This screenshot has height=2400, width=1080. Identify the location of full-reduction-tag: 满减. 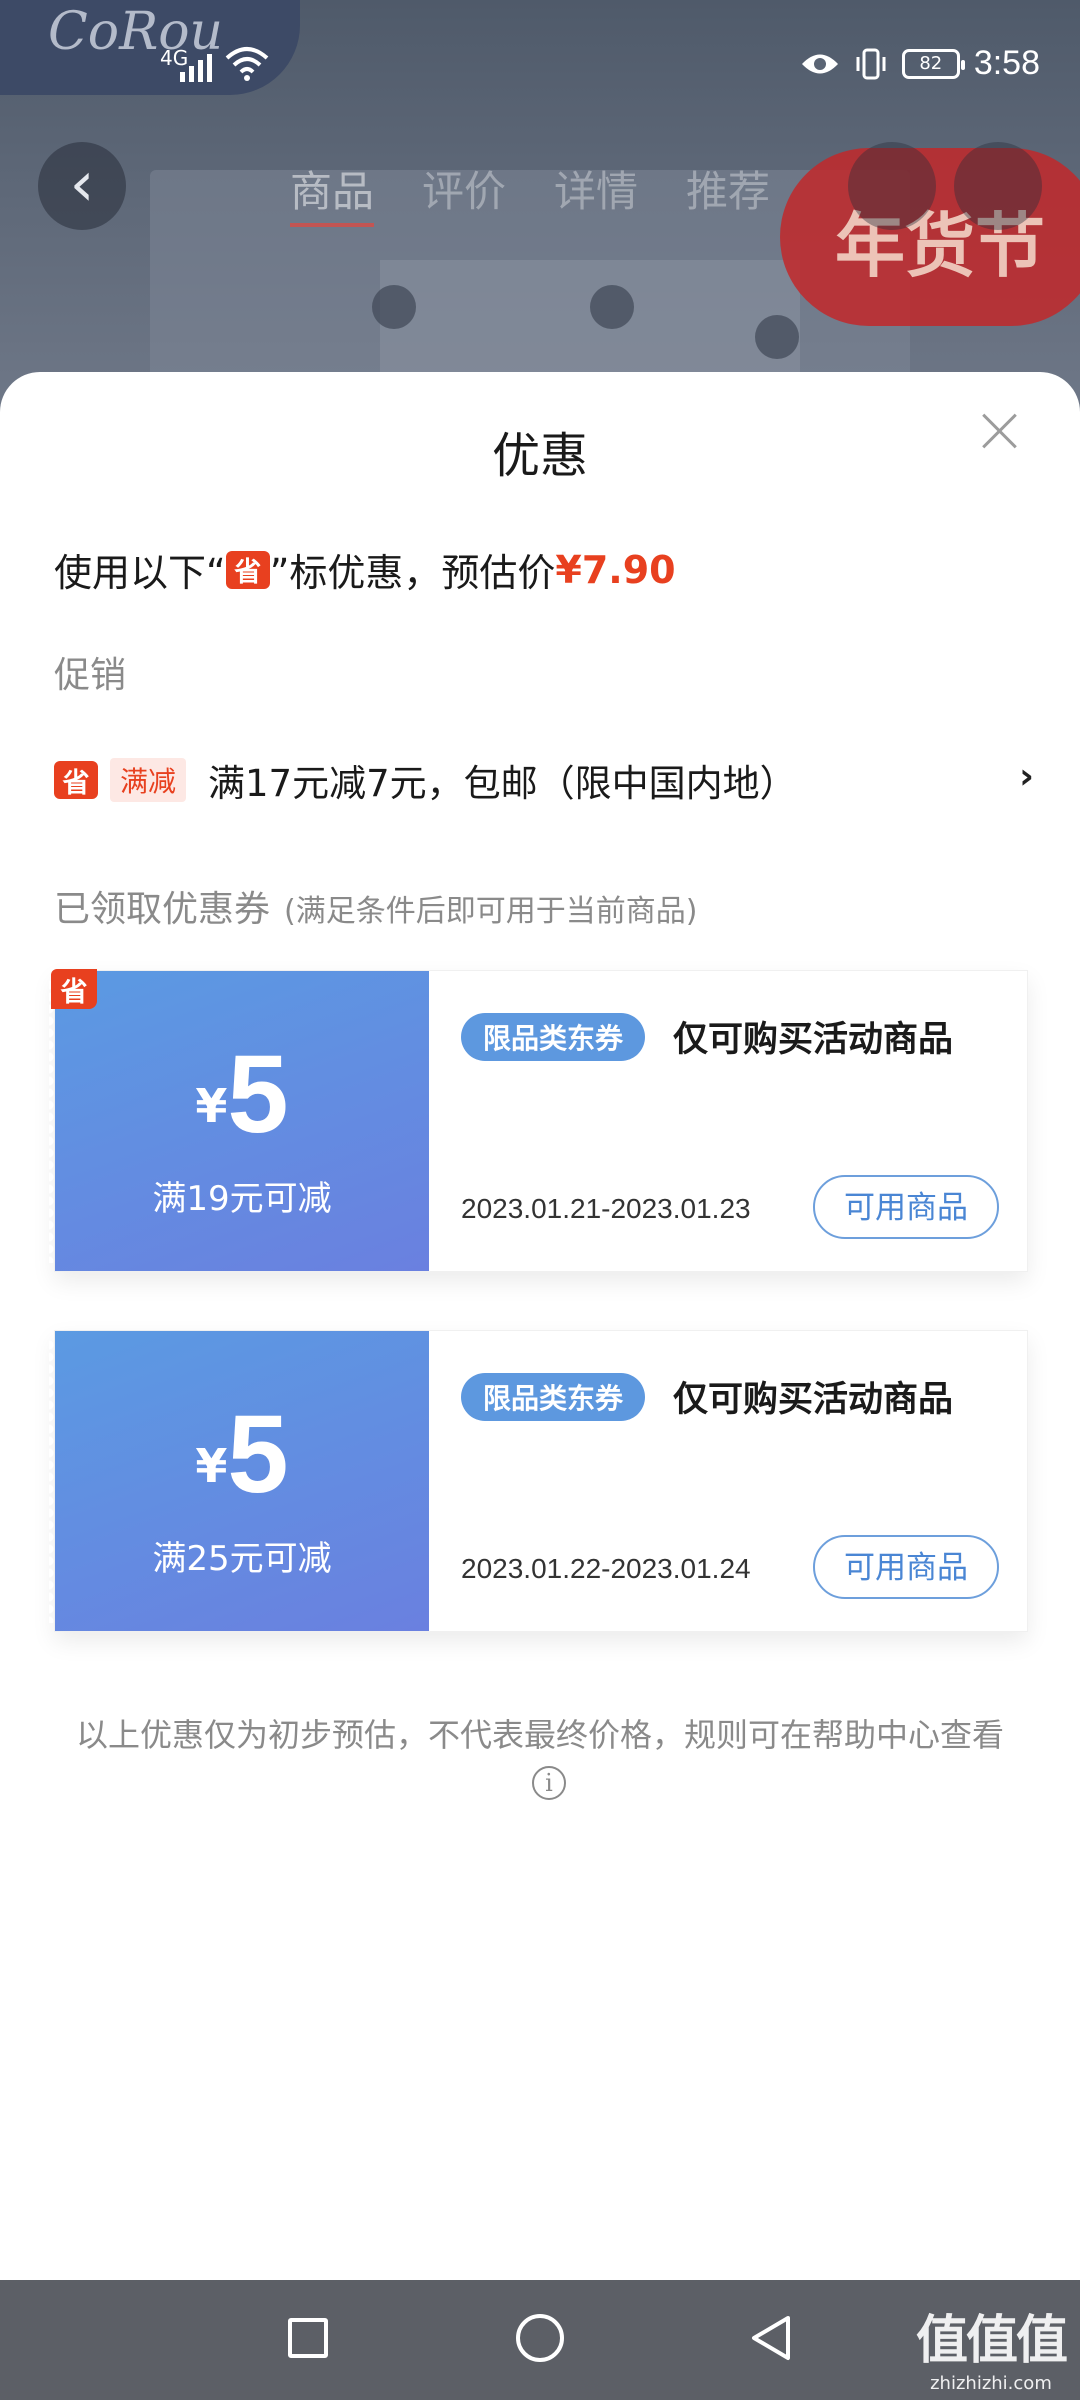
(148, 780).